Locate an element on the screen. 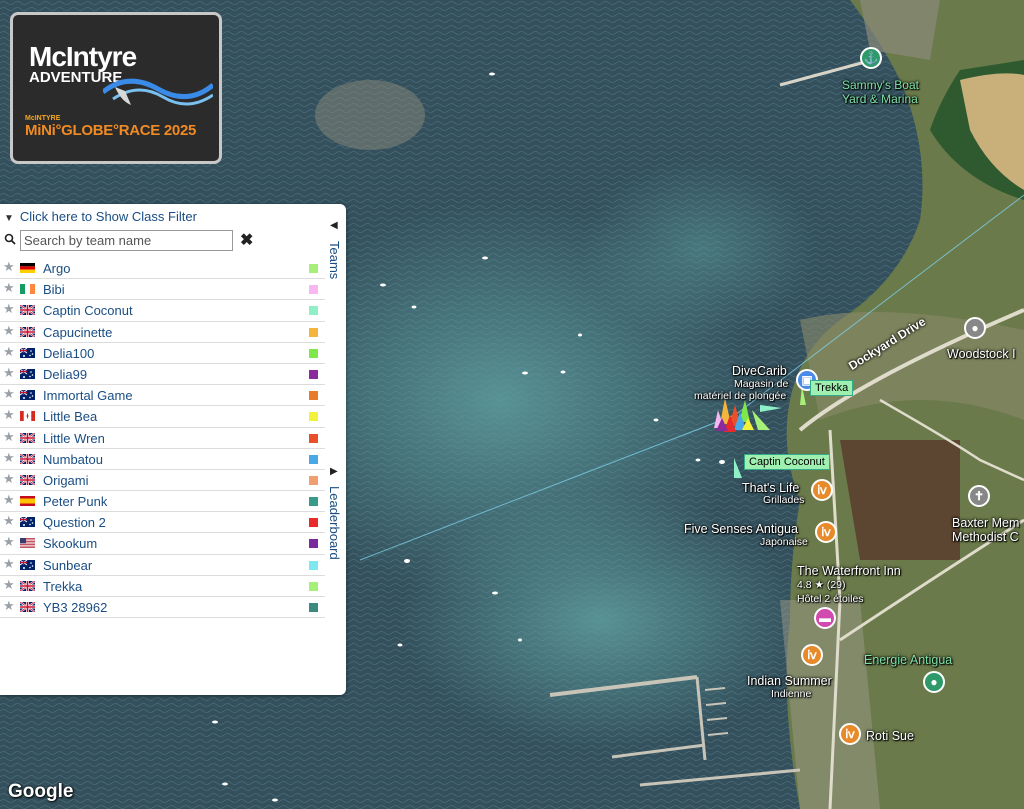 This screenshot has height=809, width=1024. place-sub-waterfront: Hôtel 2 étoiles is located at coordinates (830, 599).